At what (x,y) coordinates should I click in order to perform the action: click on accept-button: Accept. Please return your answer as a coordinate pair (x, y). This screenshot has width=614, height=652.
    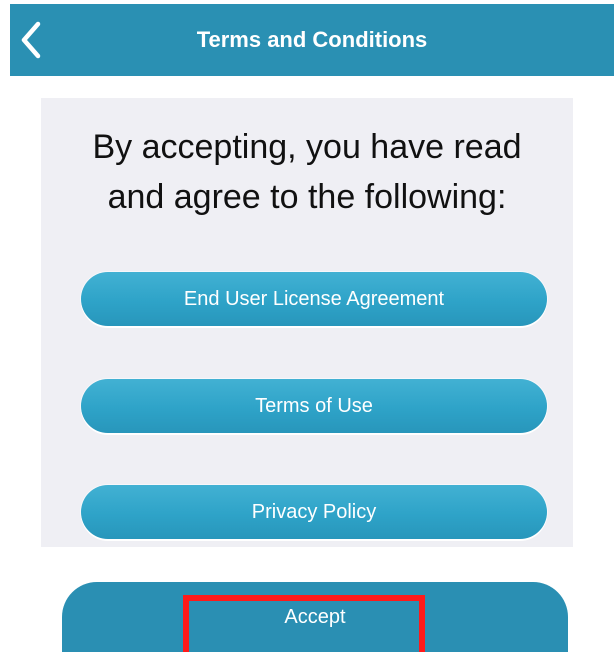
    Looking at the image, I should click on (315, 617).